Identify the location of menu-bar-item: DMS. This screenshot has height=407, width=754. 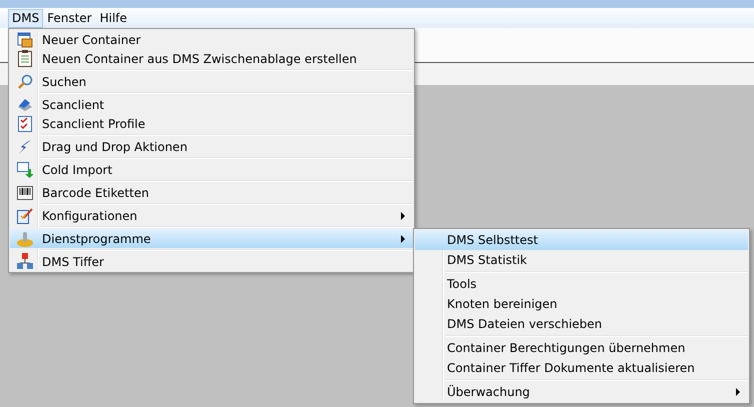
(26, 18).